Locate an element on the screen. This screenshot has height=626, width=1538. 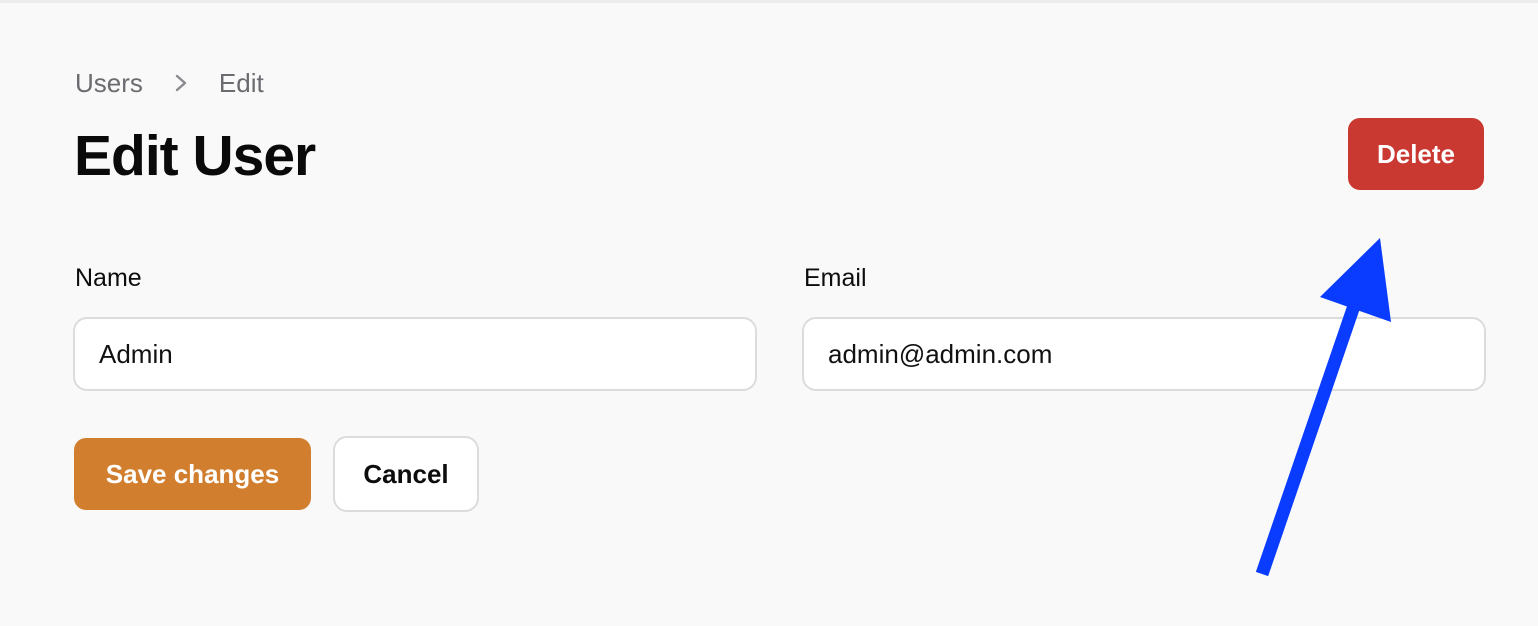
breadcrumb-users-link: Users is located at coordinates (109, 83).